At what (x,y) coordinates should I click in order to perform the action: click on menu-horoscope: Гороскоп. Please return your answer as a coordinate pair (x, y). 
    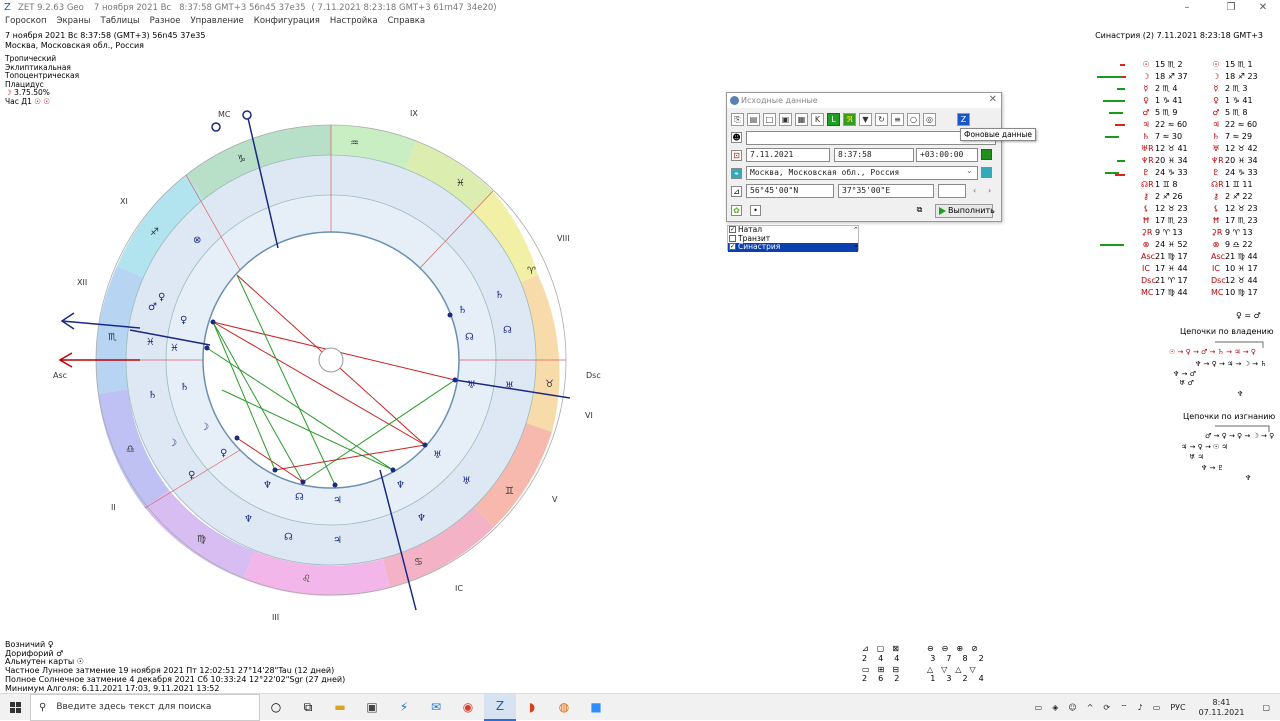
    Looking at the image, I should click on (26, 21).